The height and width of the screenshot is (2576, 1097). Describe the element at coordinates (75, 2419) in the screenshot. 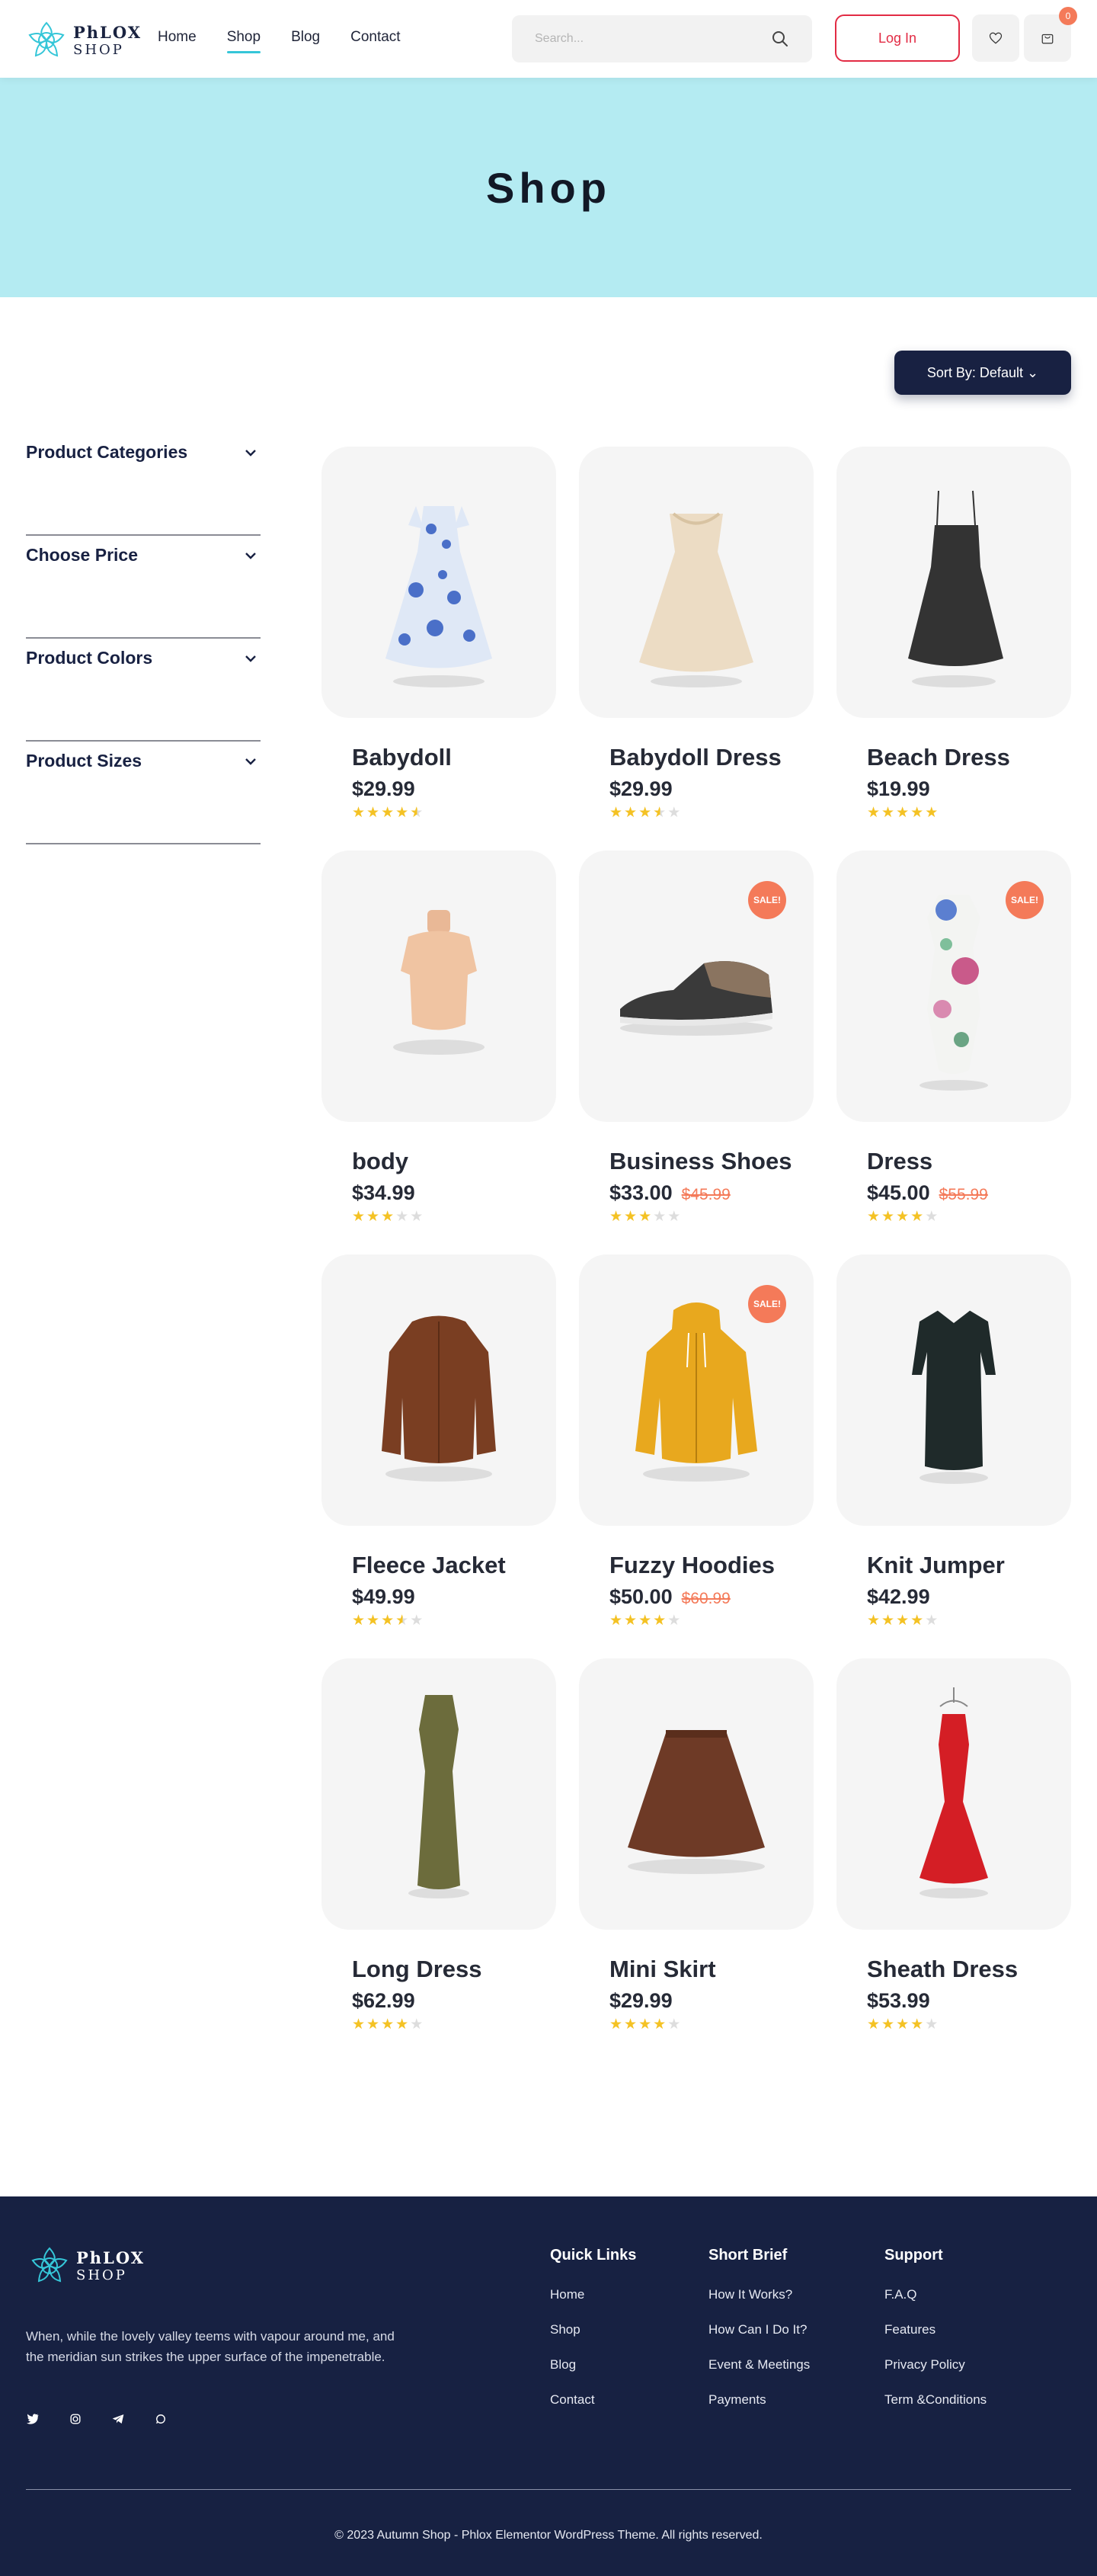

I see `instagram-icon` at that location.